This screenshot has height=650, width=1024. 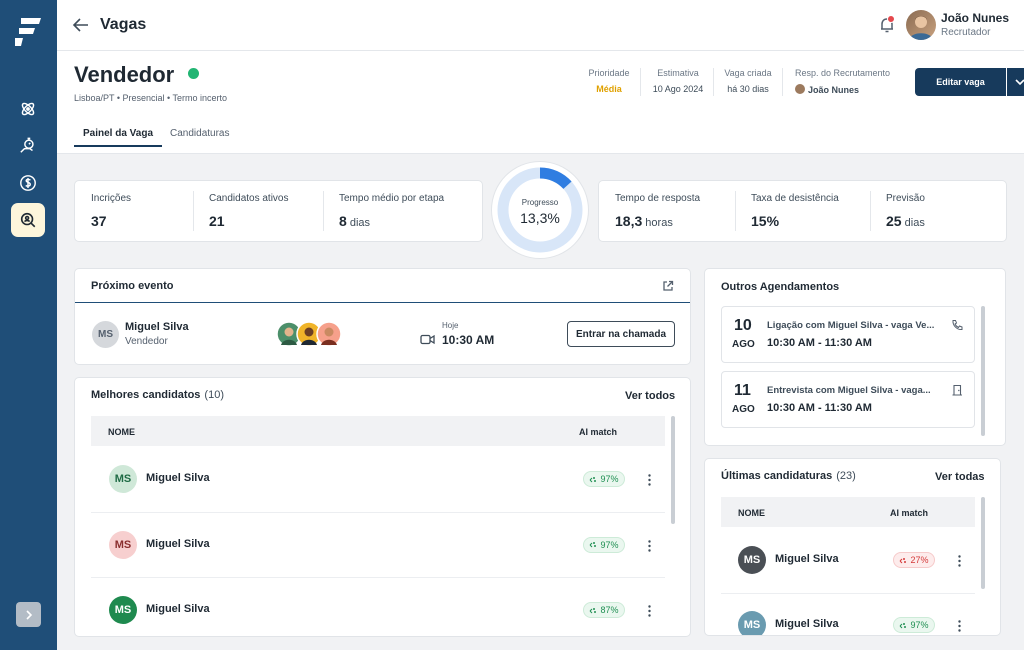 I want to click on best-candidates-title: Melhores candidatos (10), so click(x=157, y=395).